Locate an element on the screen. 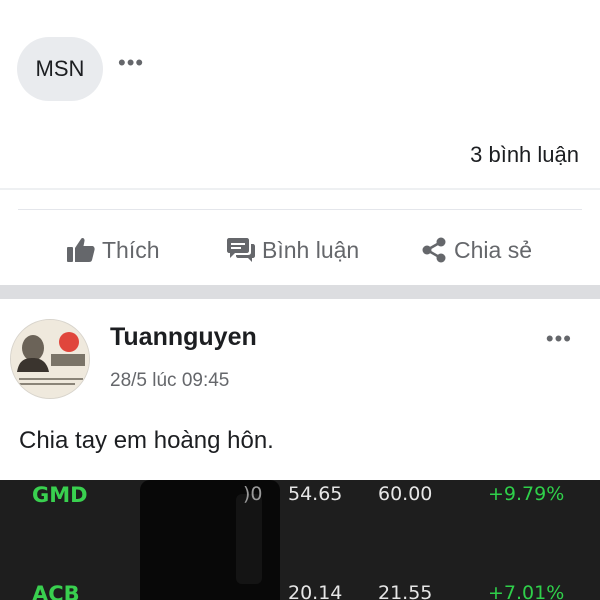 This screenshot has width=600, height=600. share-button: Chia sẻ is located at coordinates (476, 250).